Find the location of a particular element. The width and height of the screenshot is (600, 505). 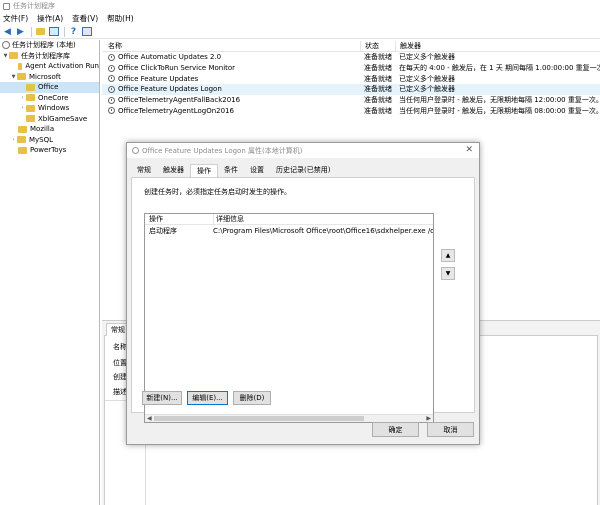

dialog-tabs: 常规 触发器 操作 条件 设置 历史记录(已禁用) is located at coordinates (233, 171).